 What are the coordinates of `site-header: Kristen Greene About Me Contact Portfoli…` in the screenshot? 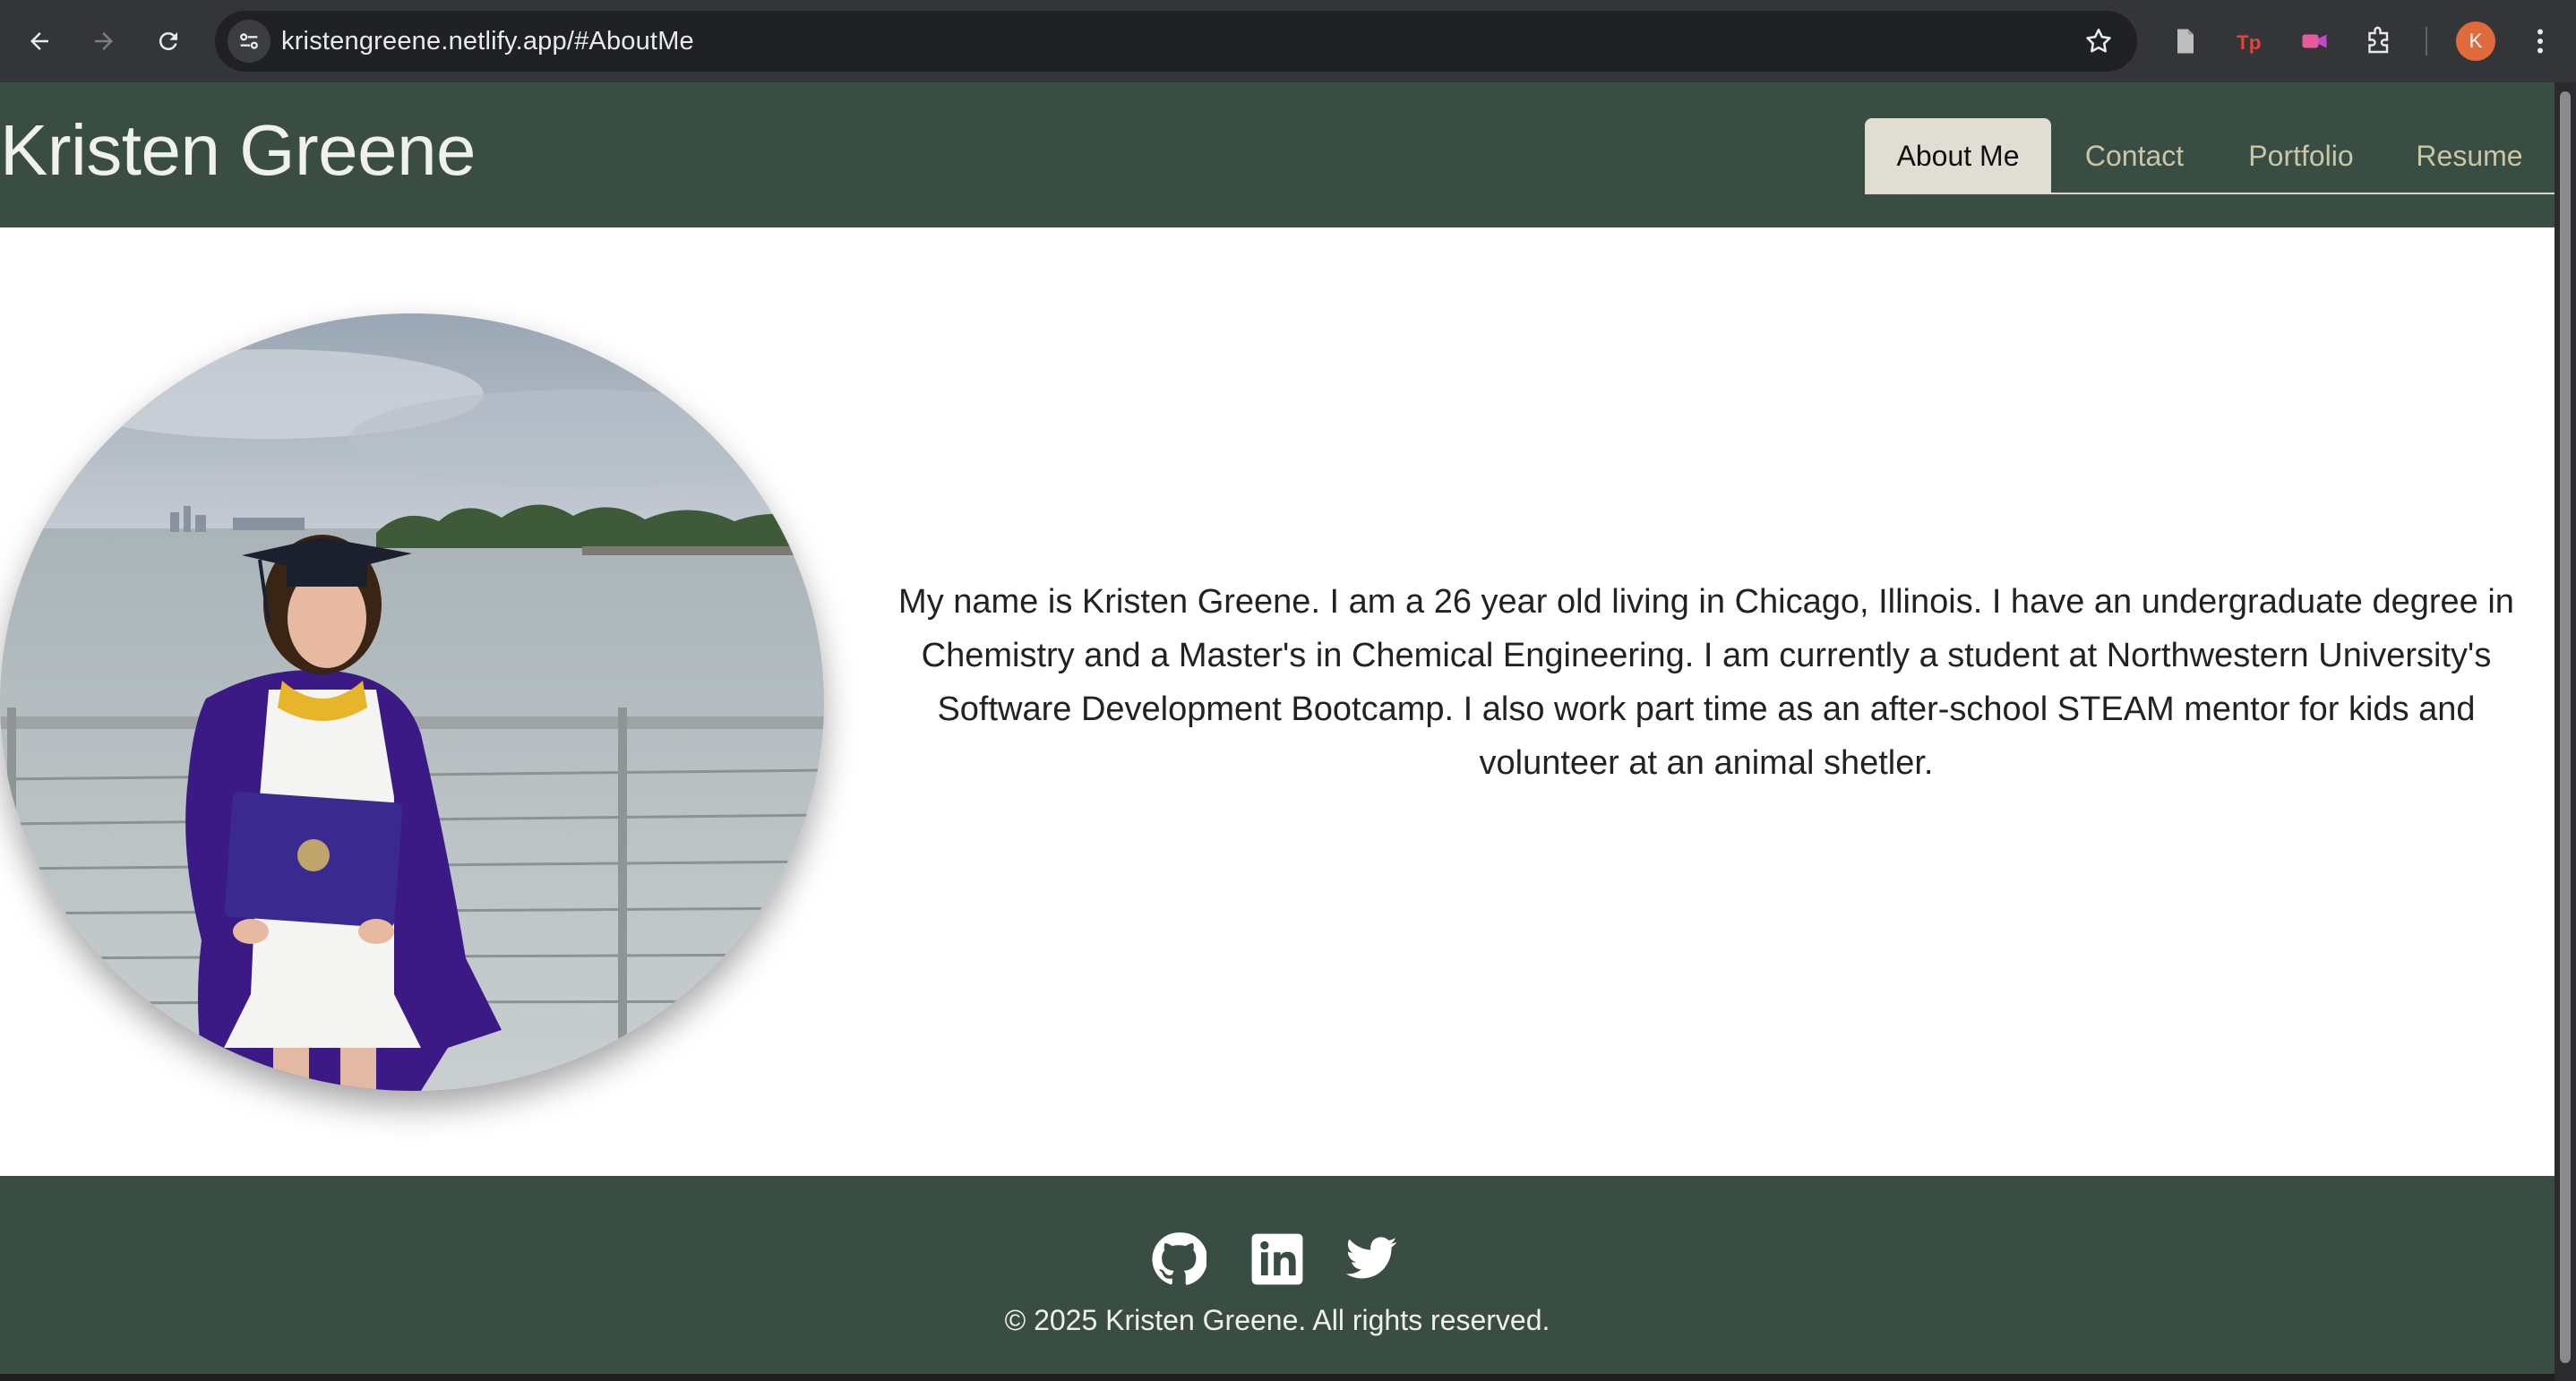 It's located at (1277, 154).